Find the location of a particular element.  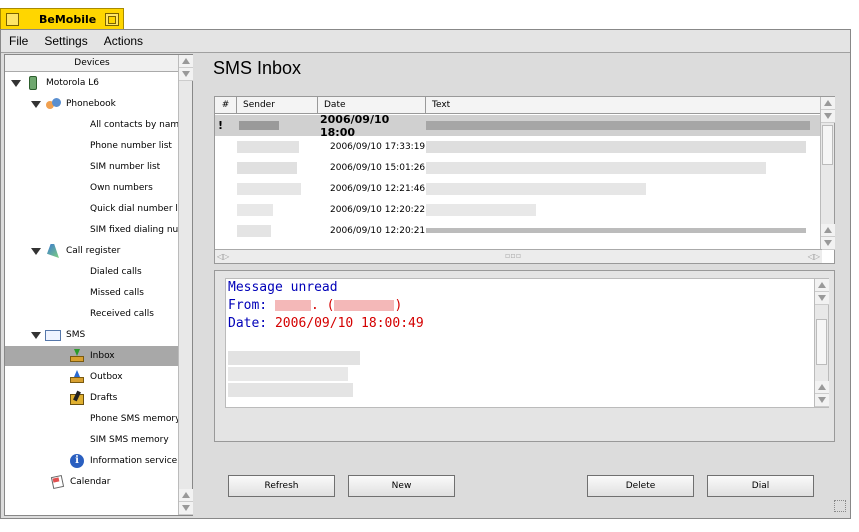

tree-label: Phonebook is located at coordinates (91, 104).